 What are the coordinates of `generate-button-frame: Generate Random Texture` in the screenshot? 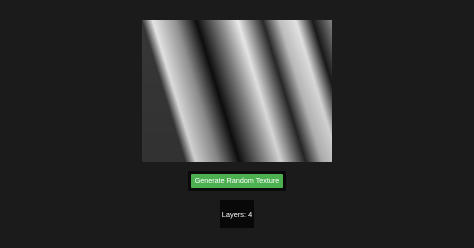 It's located at (237, 181).